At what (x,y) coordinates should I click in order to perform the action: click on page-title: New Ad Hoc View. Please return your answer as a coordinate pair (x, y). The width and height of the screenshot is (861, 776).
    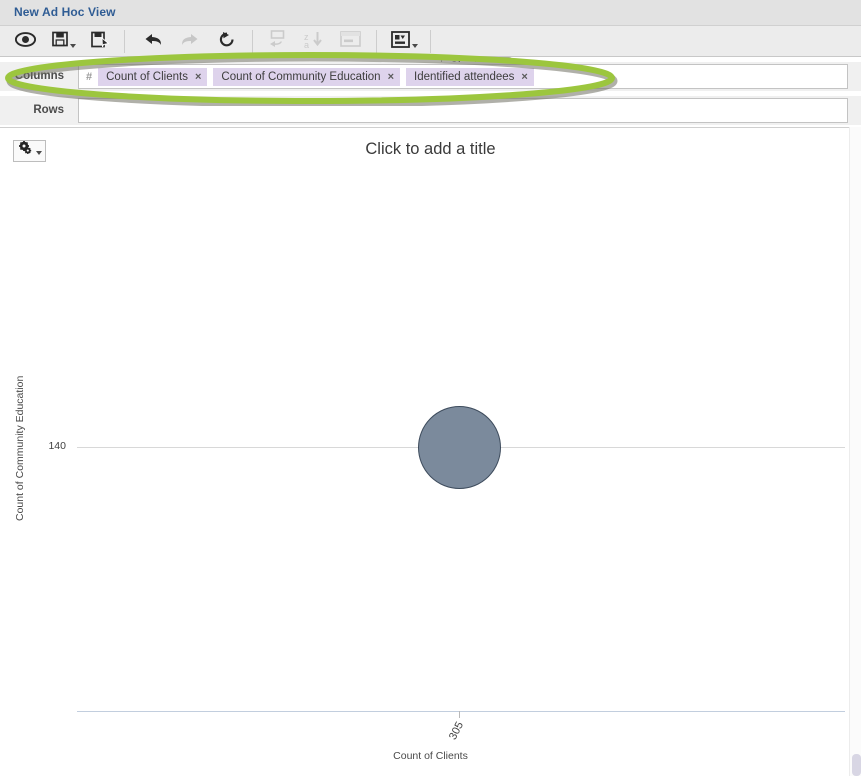
    Looking at the image, I should click on (65, 12).